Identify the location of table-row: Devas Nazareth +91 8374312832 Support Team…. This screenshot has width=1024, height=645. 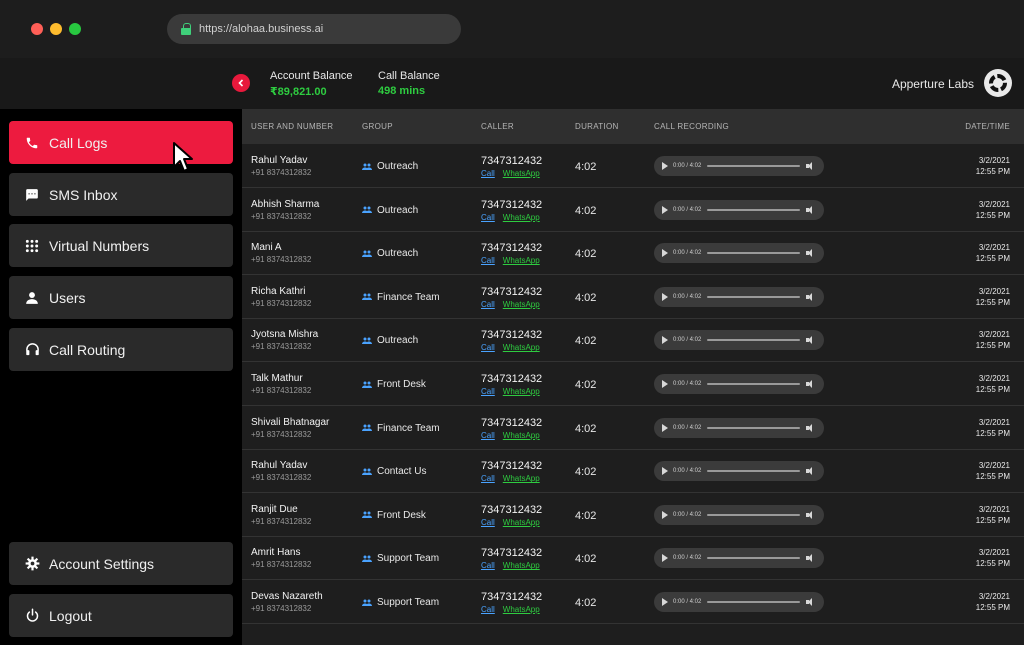
(633, 602).